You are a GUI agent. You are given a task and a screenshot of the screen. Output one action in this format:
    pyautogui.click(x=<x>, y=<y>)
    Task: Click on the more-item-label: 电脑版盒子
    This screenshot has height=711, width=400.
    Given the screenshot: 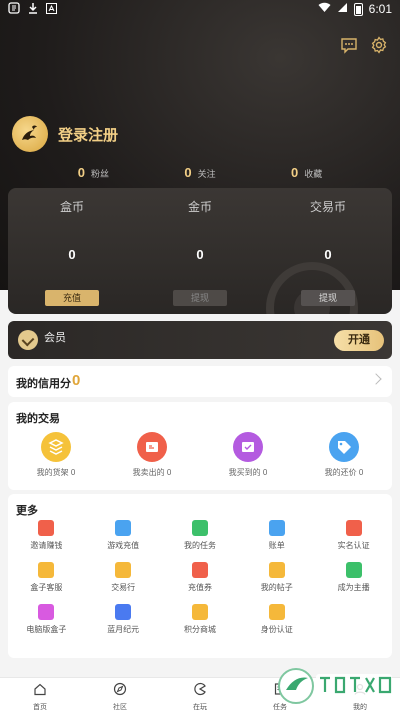 What is the action you would take?
    pyautogui.click(x=46, y=629)
    